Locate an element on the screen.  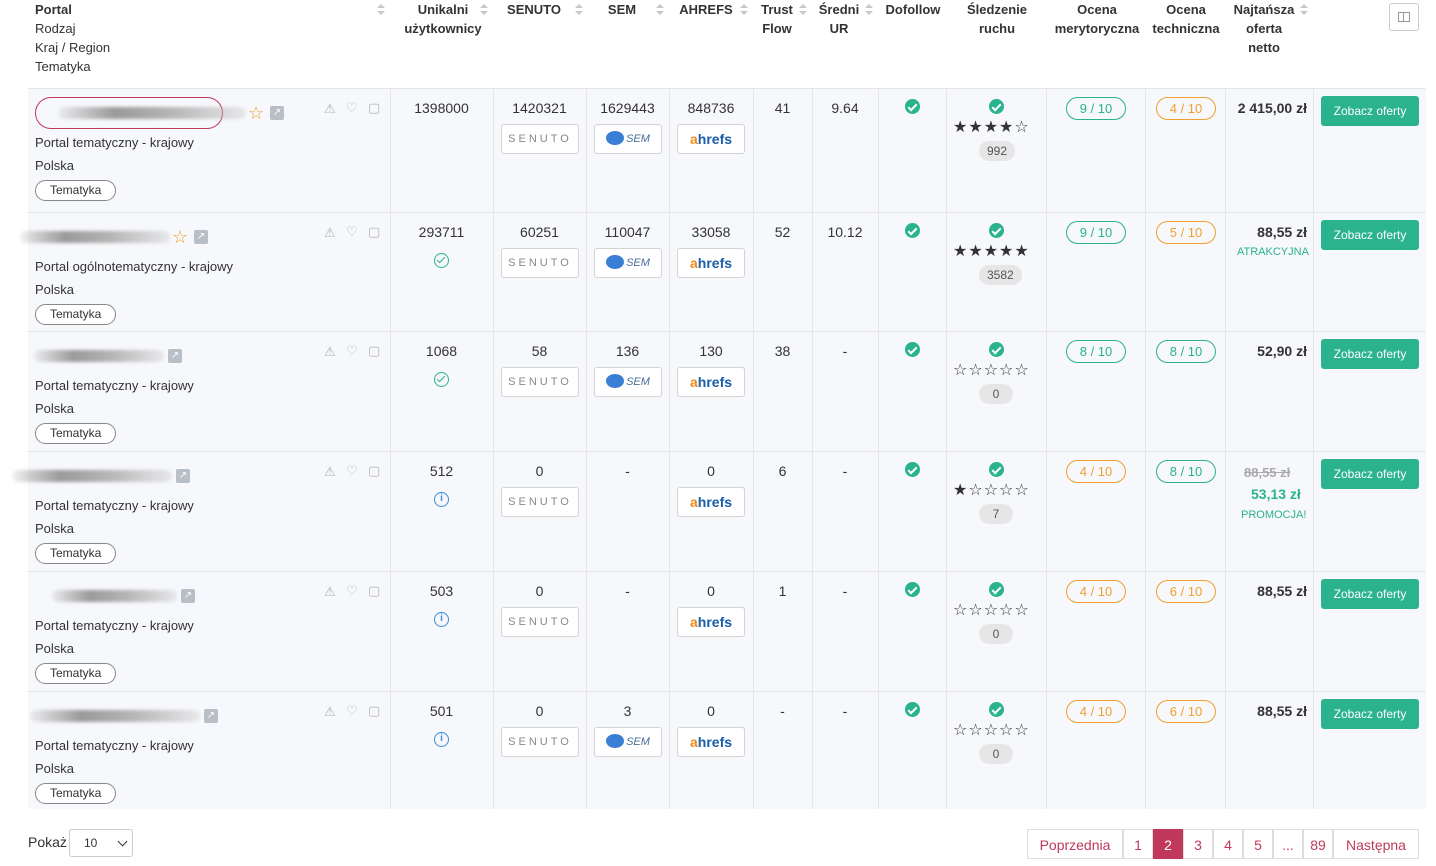
pager-page: 3 is located at coordinates (1198, 844).